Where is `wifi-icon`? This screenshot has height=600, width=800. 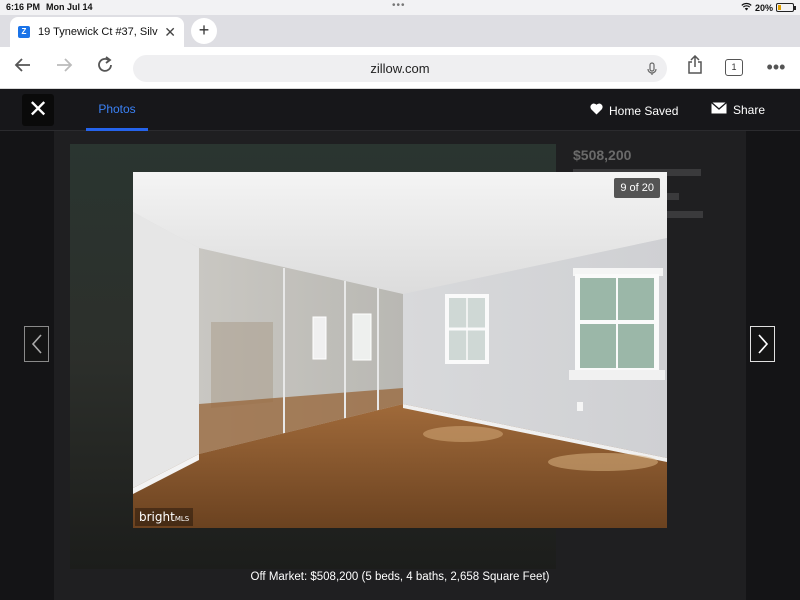 wifi-icon is located at coordinates (746, 7).